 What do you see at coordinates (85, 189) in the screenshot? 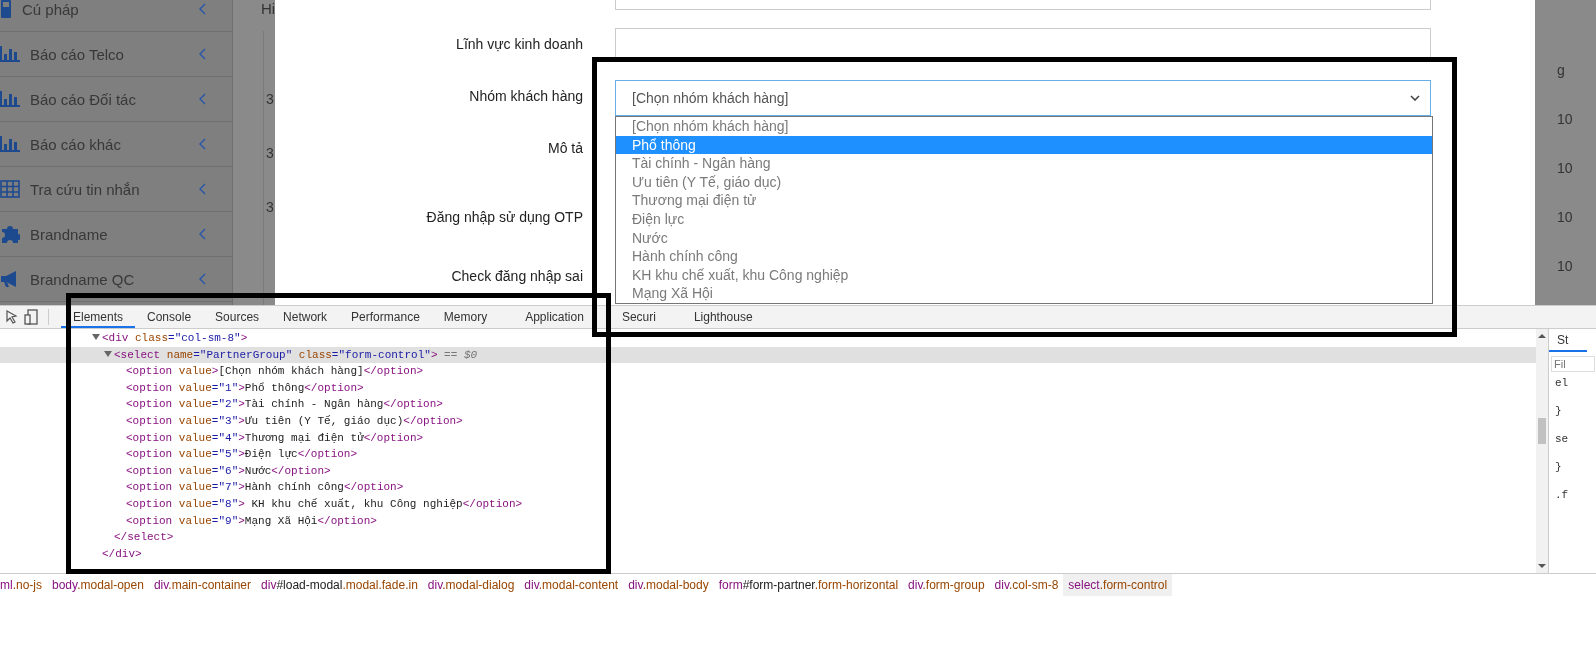
I see `sidebar-label: Tra cứu tin nhắn` at bounding box center [85, 189].